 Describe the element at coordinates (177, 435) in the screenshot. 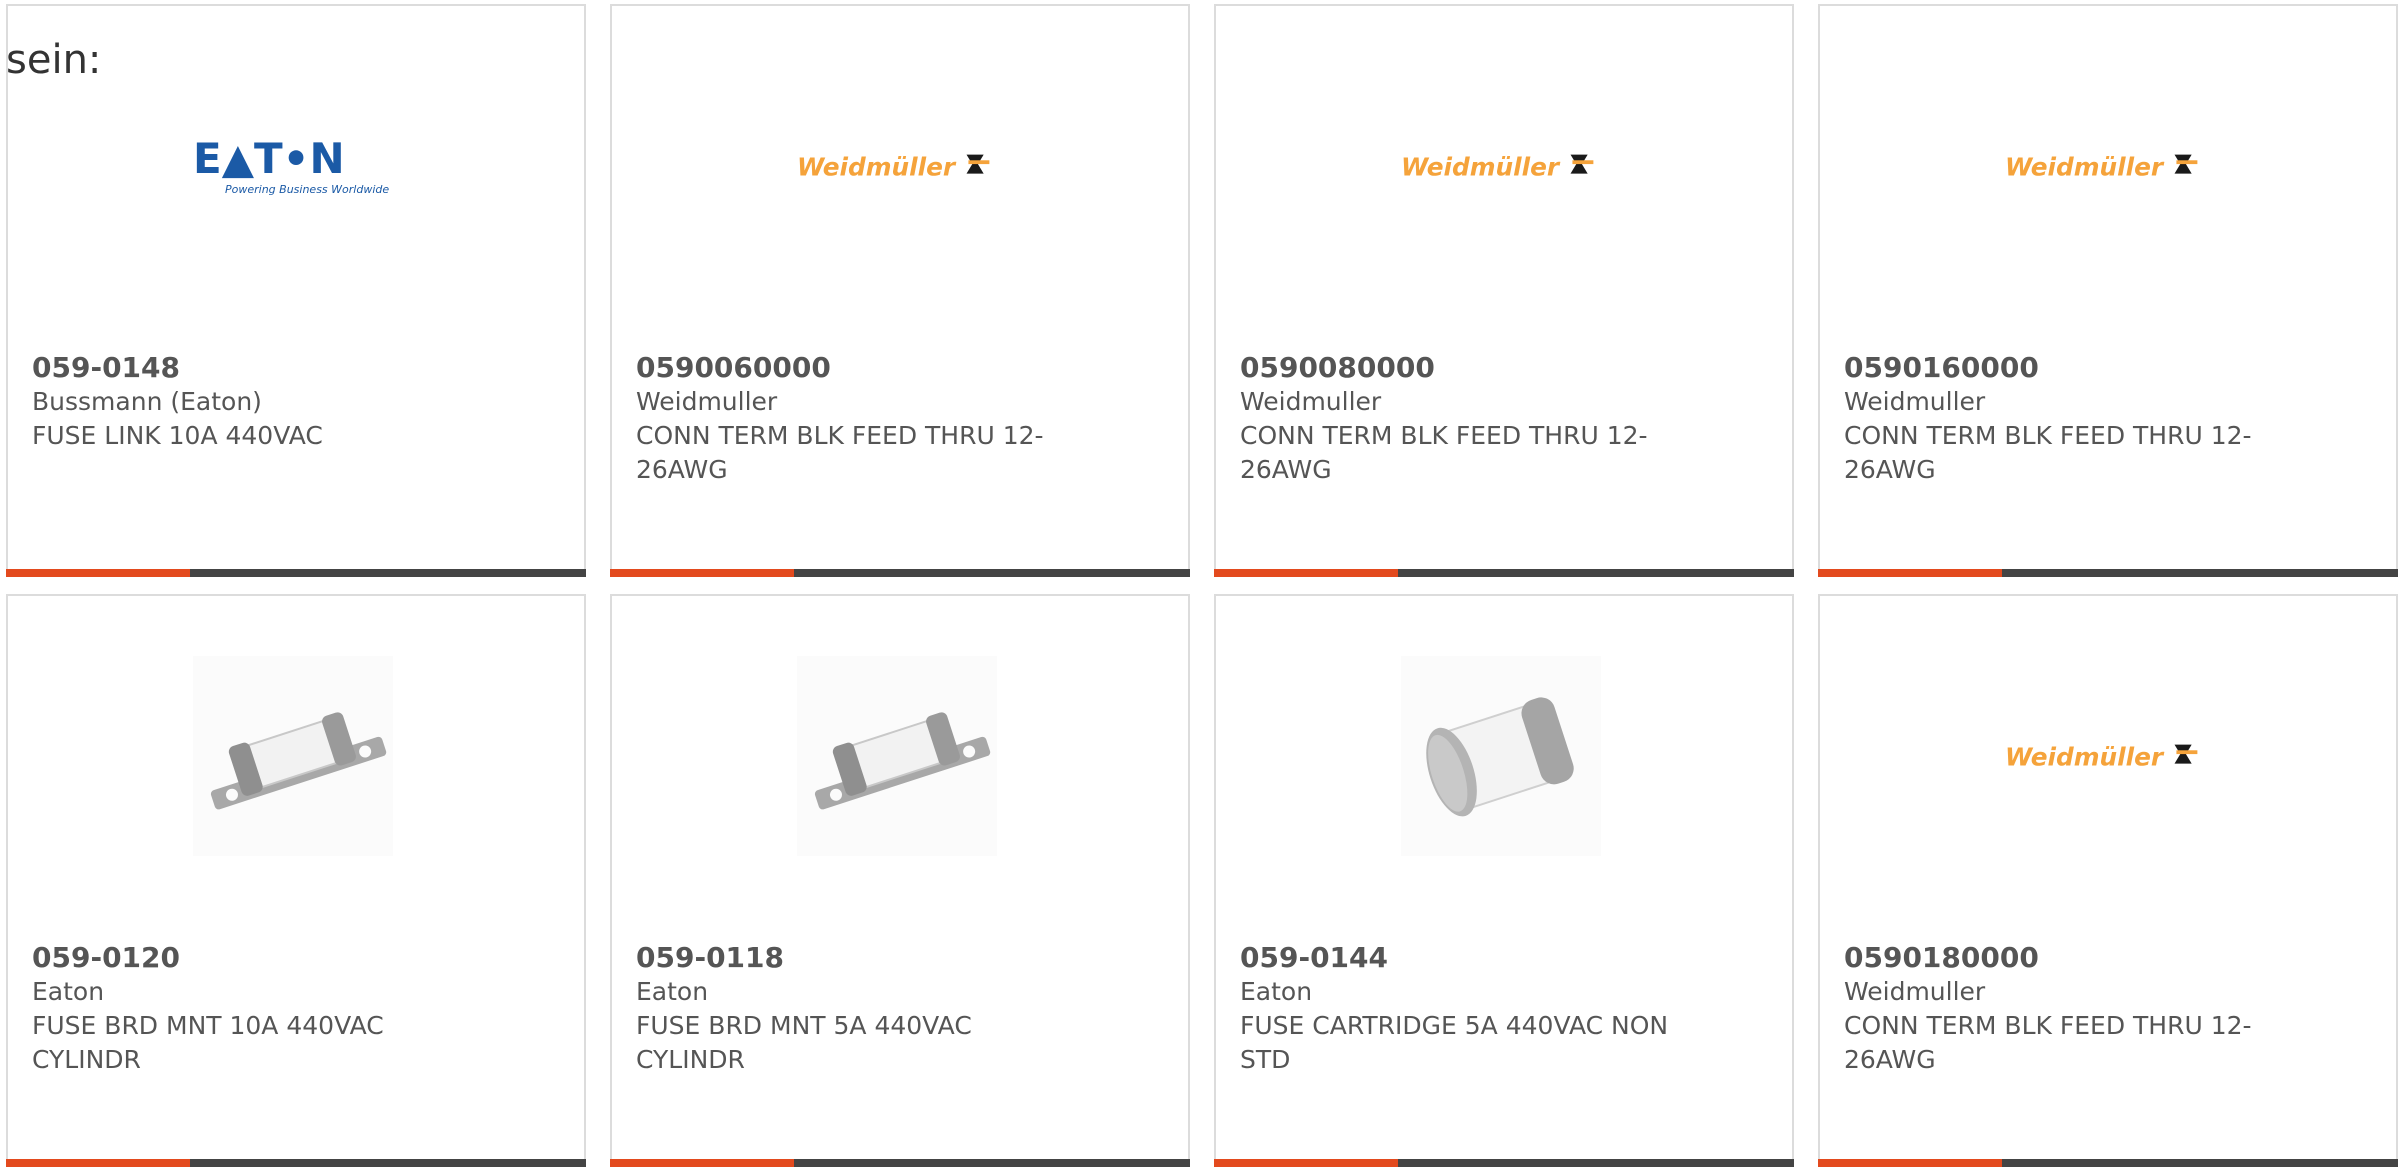

I see `product-description: FUSE LINK 10A 440VAC` at that location.